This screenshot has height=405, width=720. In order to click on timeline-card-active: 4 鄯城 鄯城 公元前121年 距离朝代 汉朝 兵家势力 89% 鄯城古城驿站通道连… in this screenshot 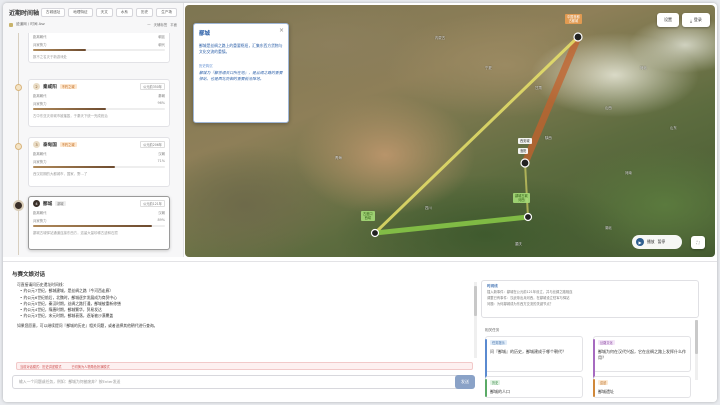, I will do `click(99, 223)`.